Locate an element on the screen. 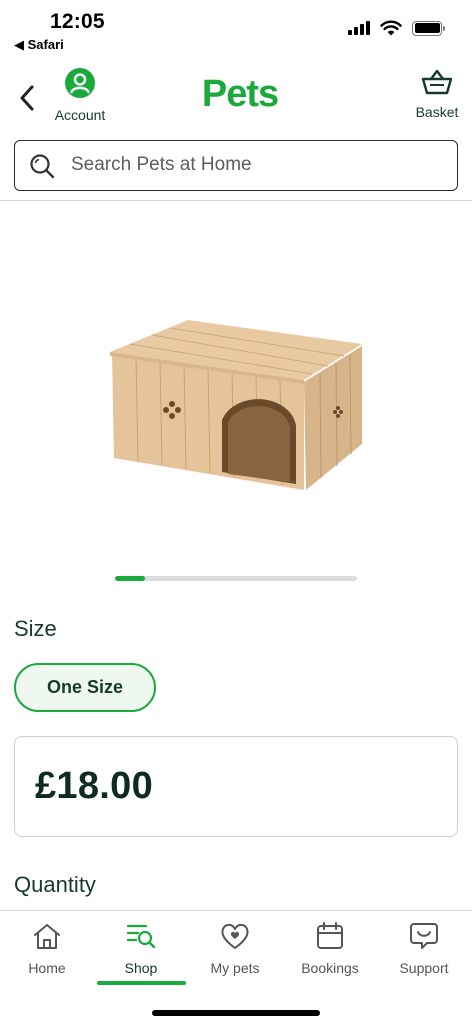 The height and width of the screenshot is (1024, 472). pets-logo: Pets is located at coordinates (240, 95).